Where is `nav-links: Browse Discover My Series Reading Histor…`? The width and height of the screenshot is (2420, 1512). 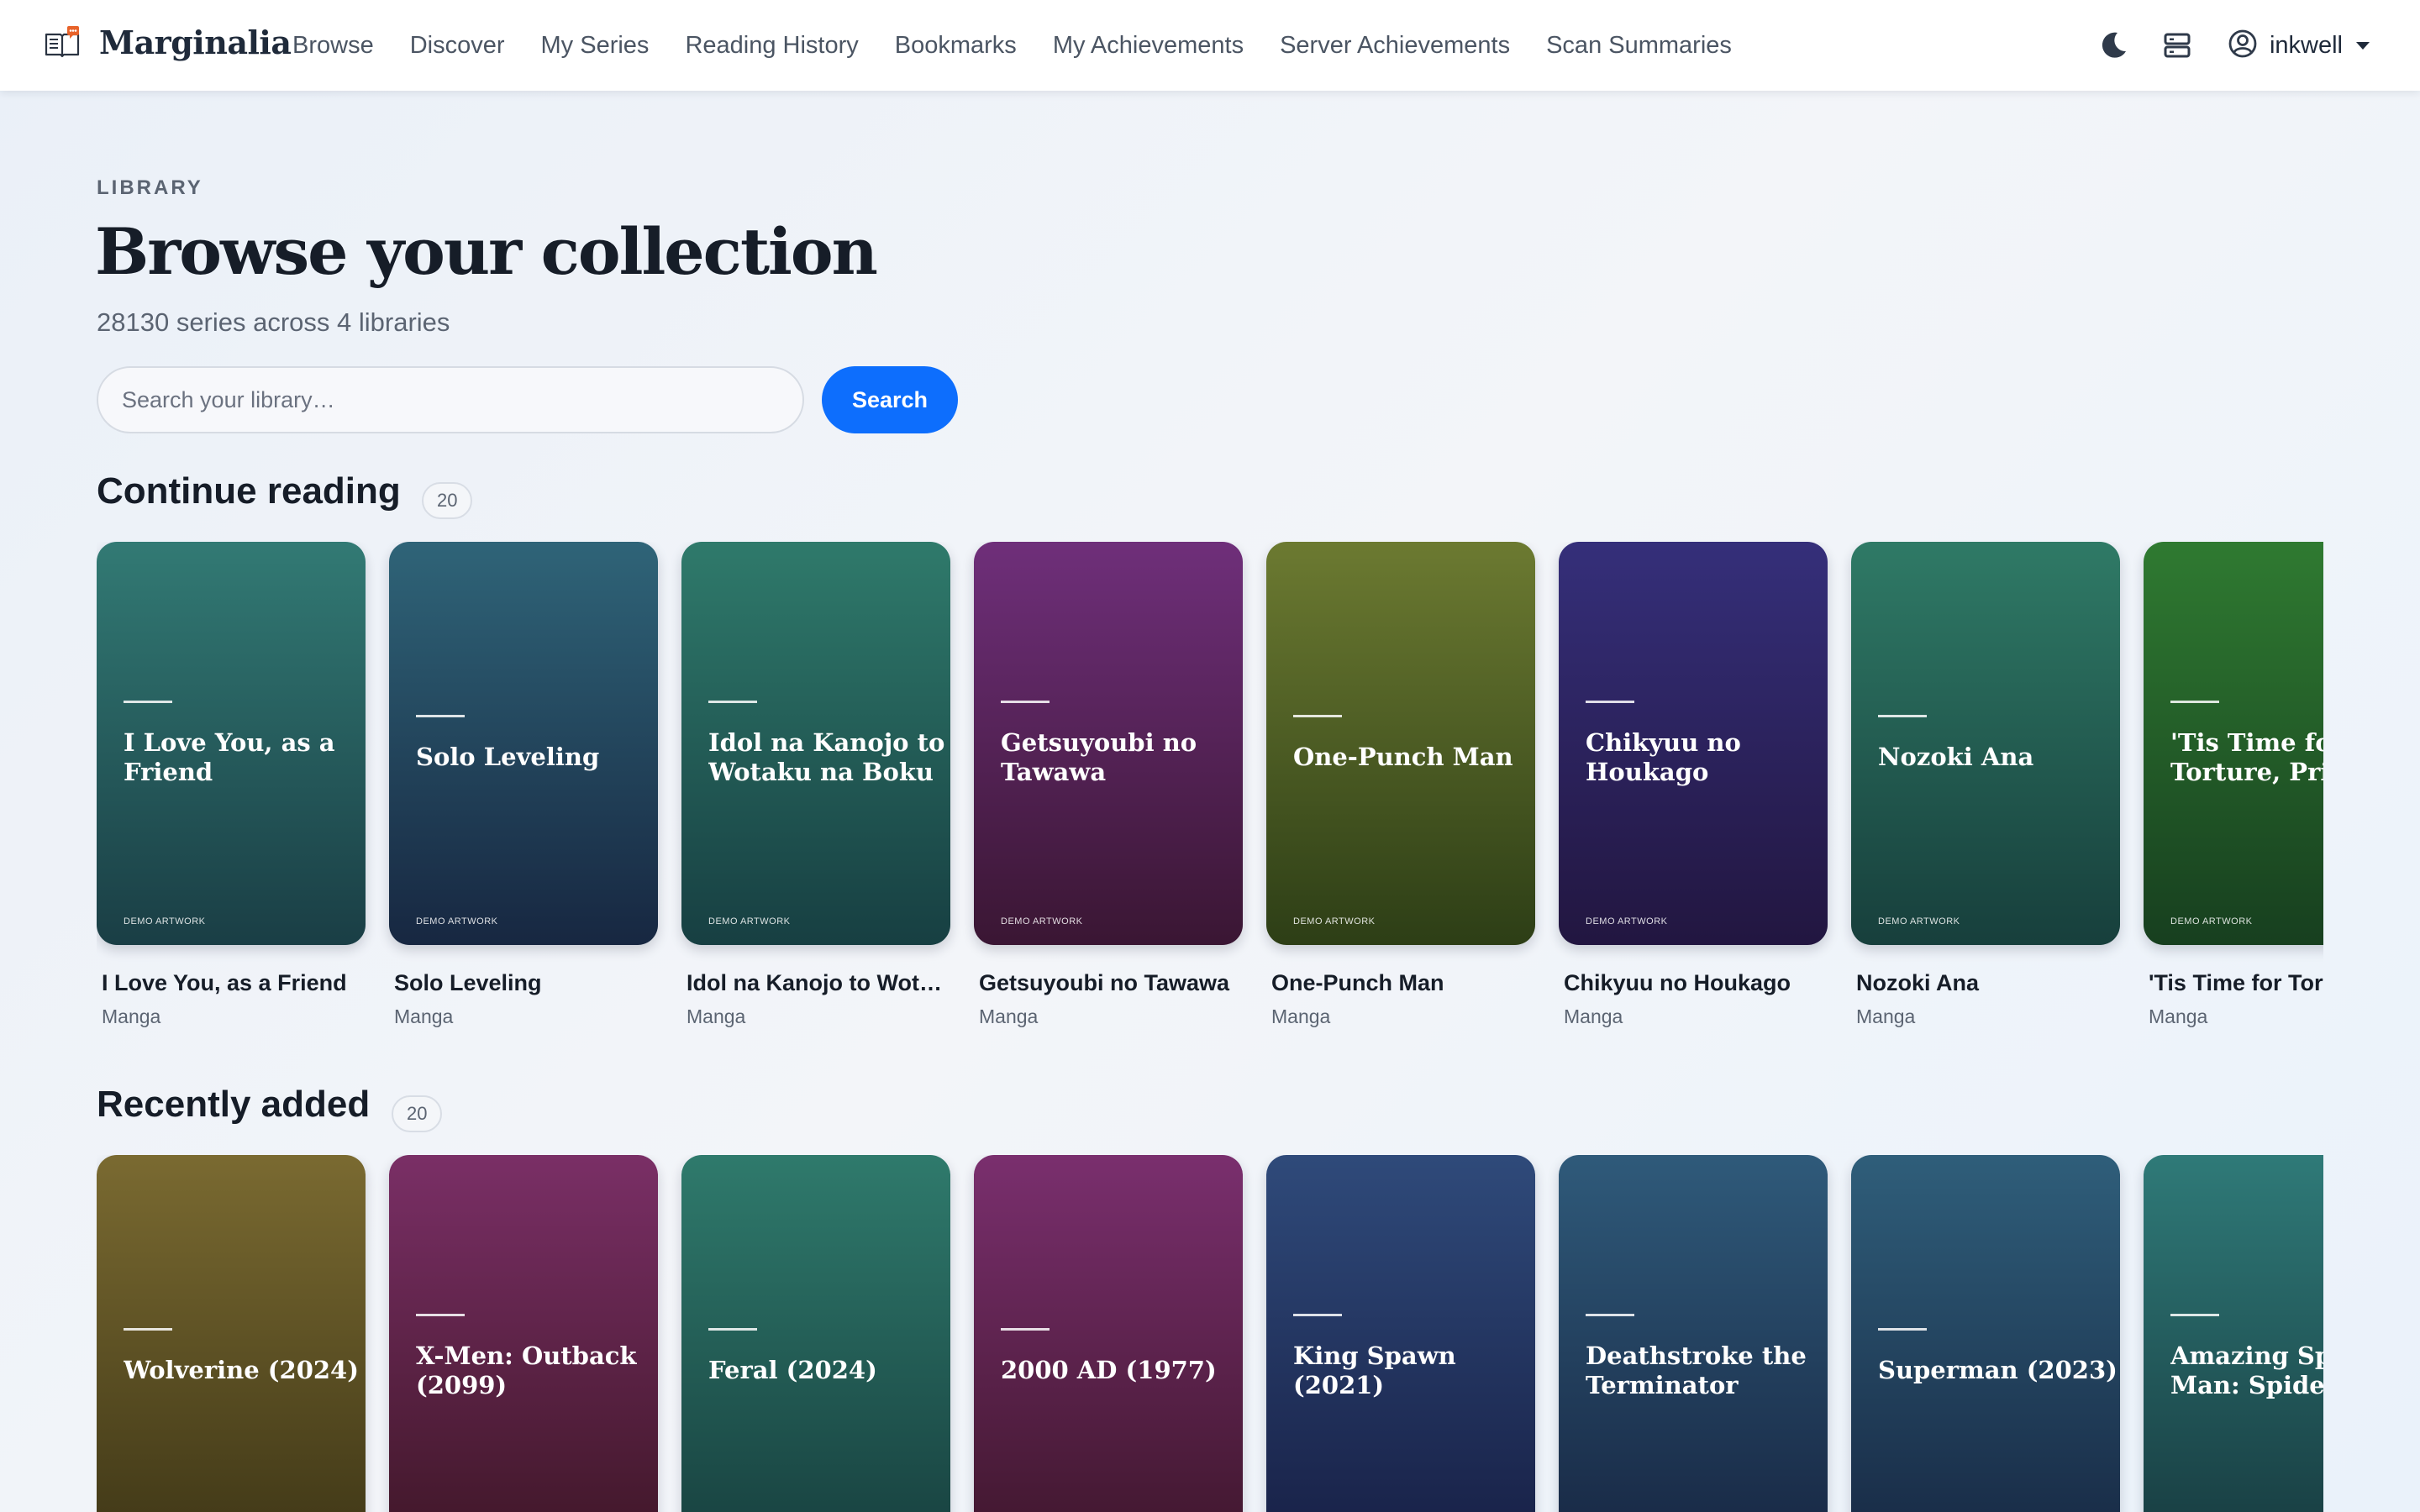 nav-links: Browse Discover My Series Reading Histor… is located at coordinates (1030, 45).